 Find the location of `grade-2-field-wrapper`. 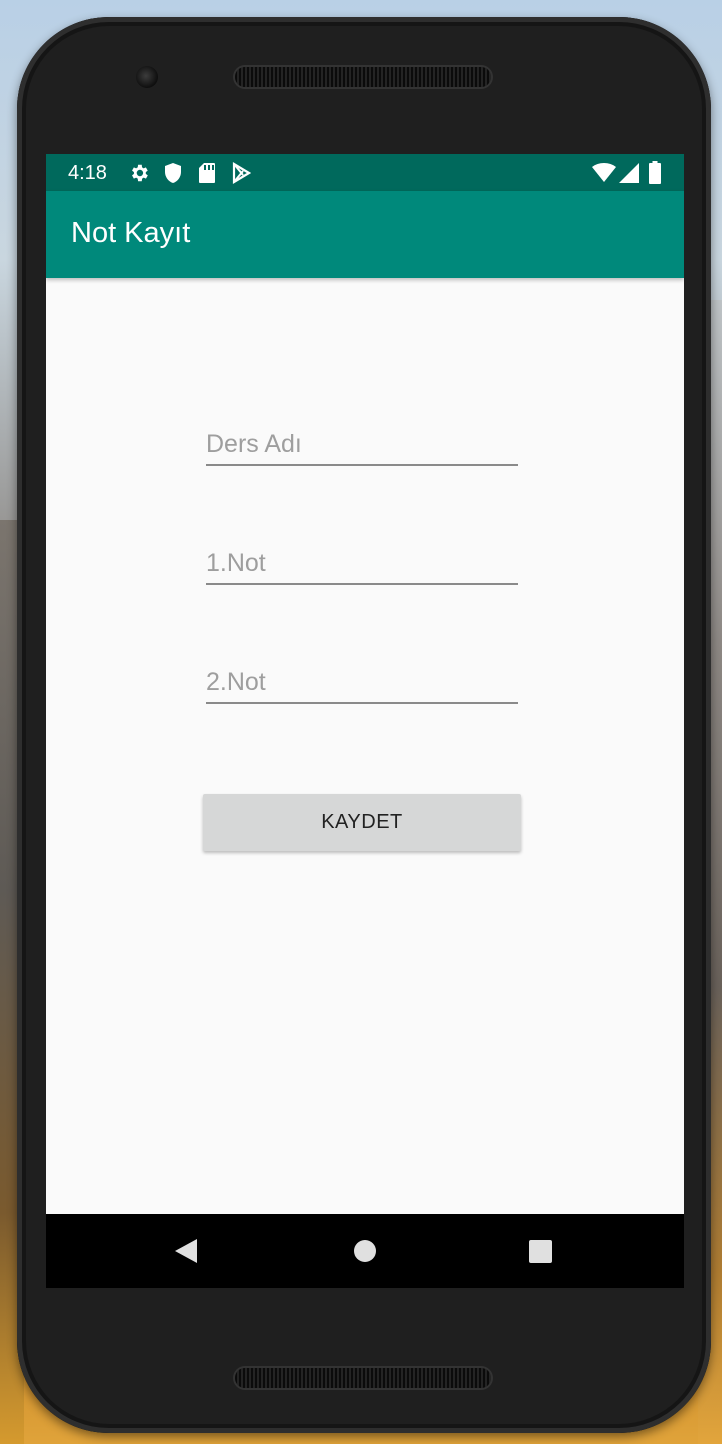

grade-2-field-wrapper is located at coordinates (362, 683).